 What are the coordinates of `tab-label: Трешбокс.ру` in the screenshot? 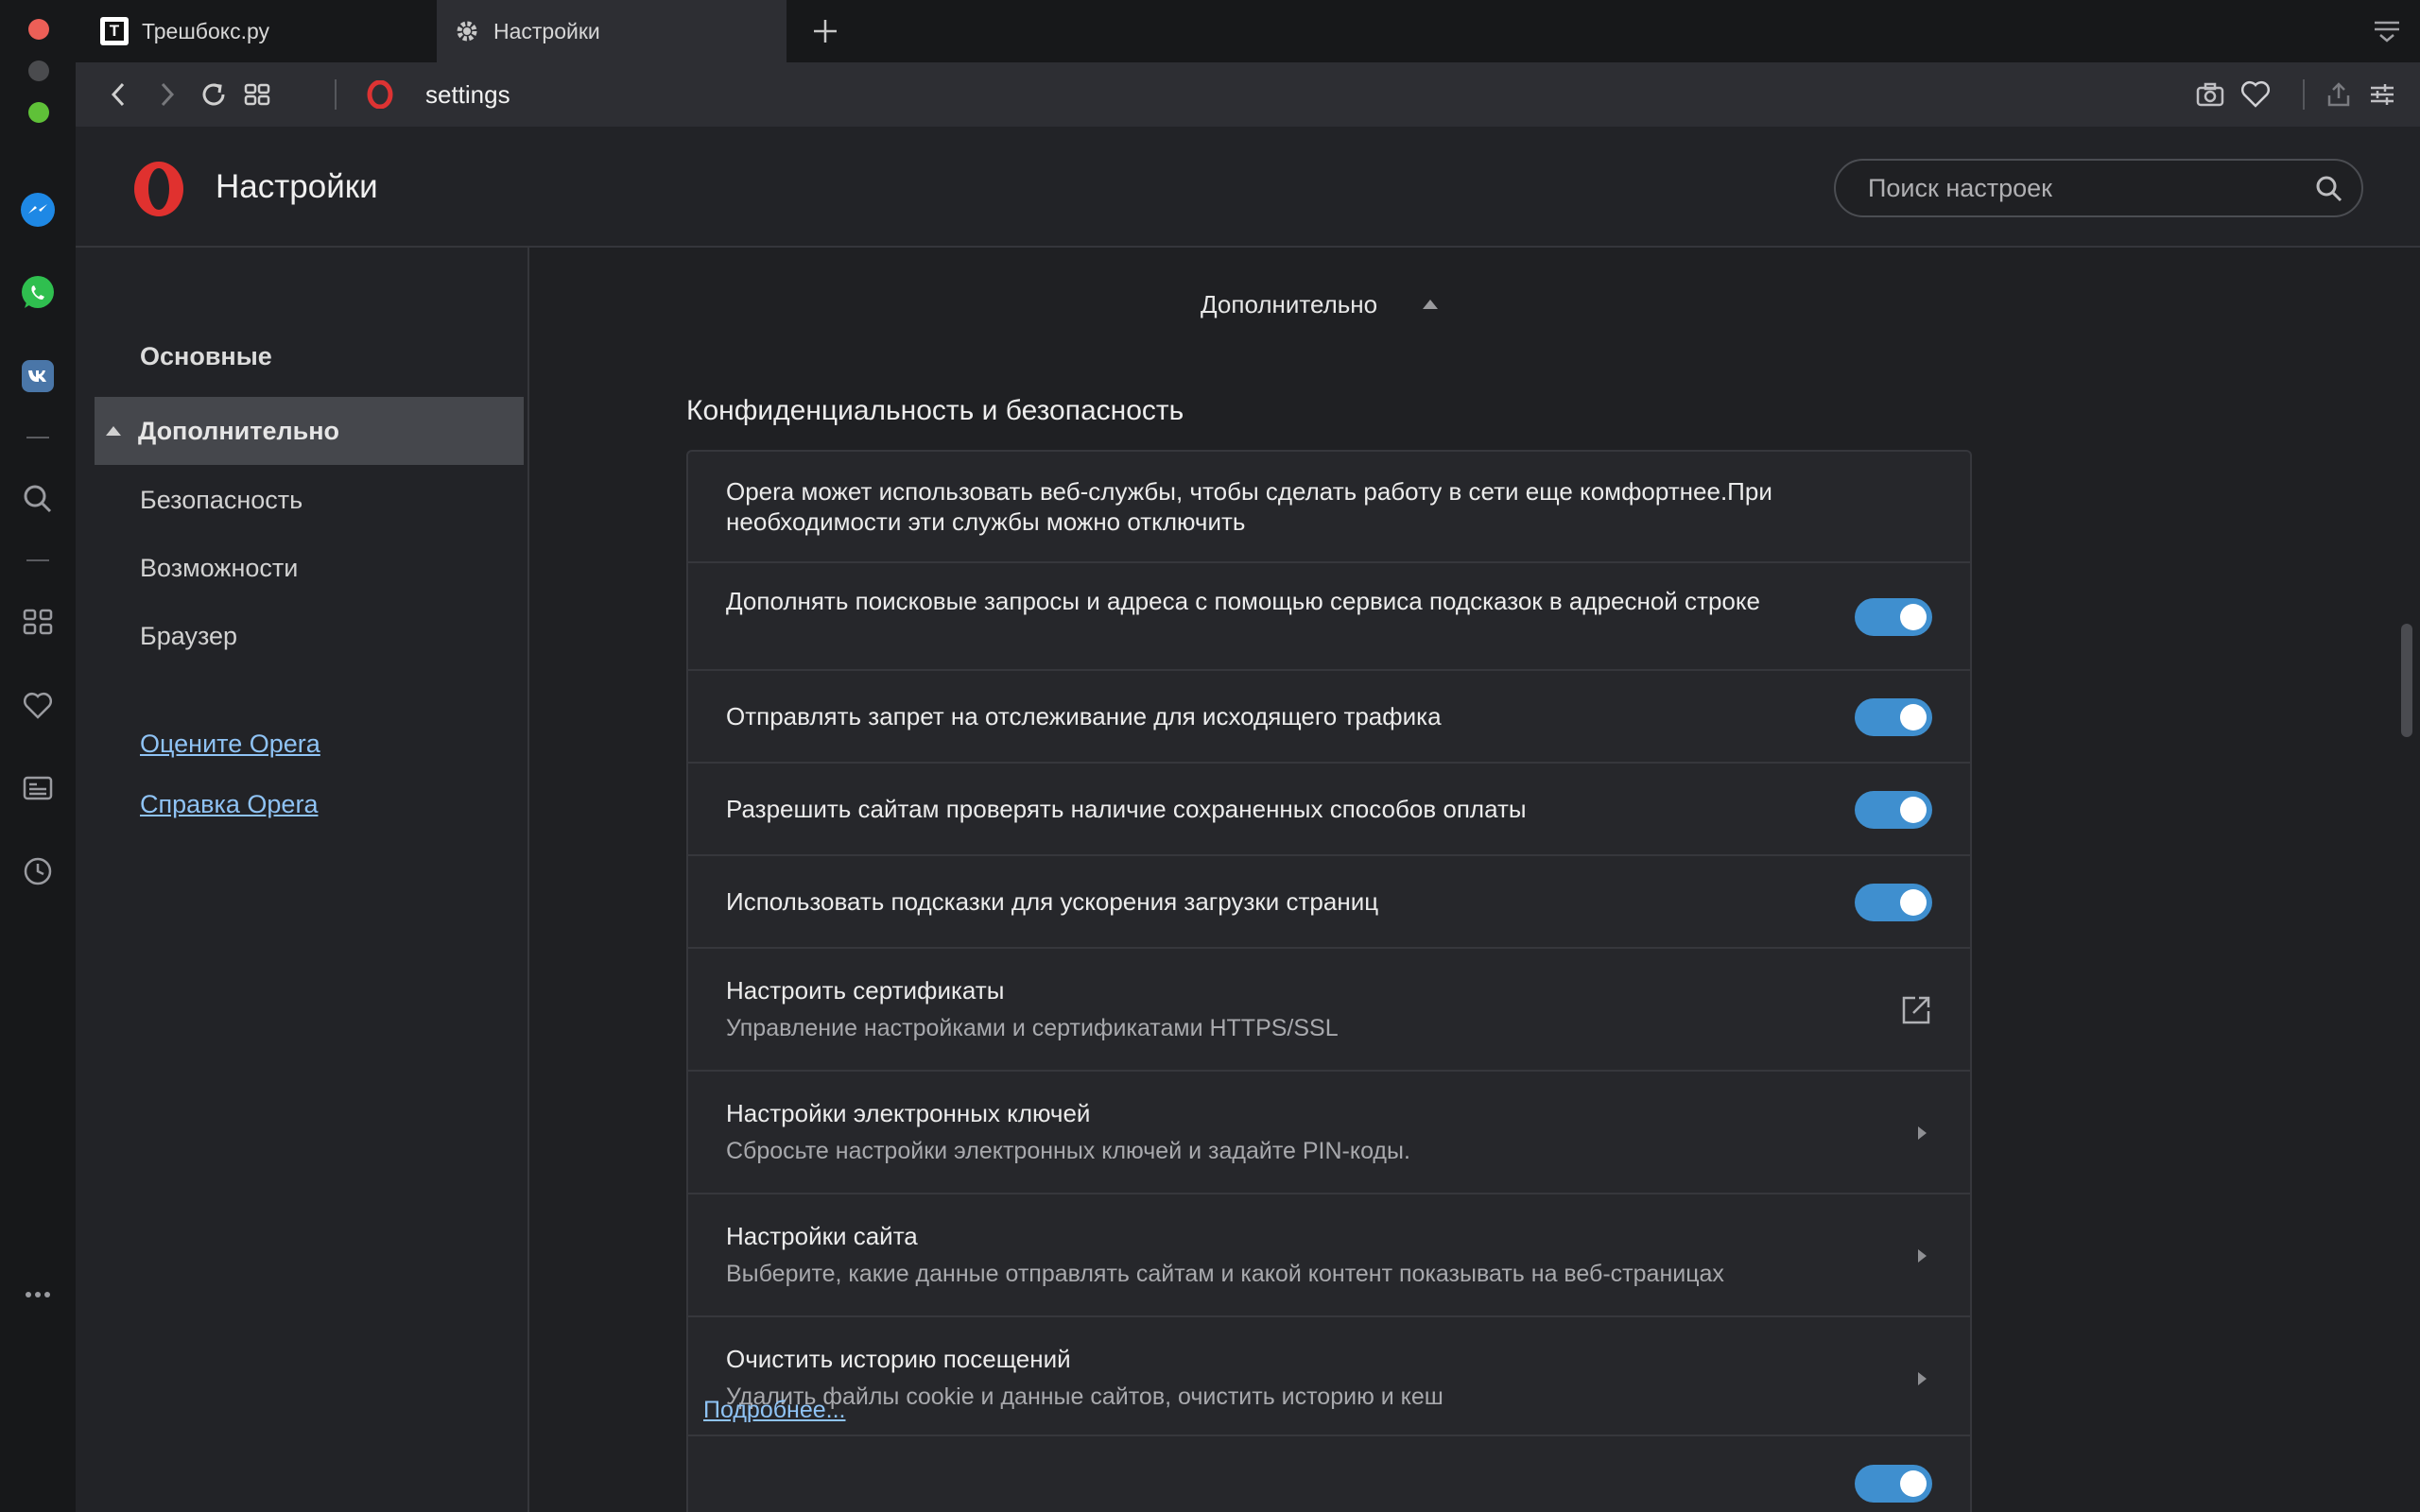 It's located at (206, 30).